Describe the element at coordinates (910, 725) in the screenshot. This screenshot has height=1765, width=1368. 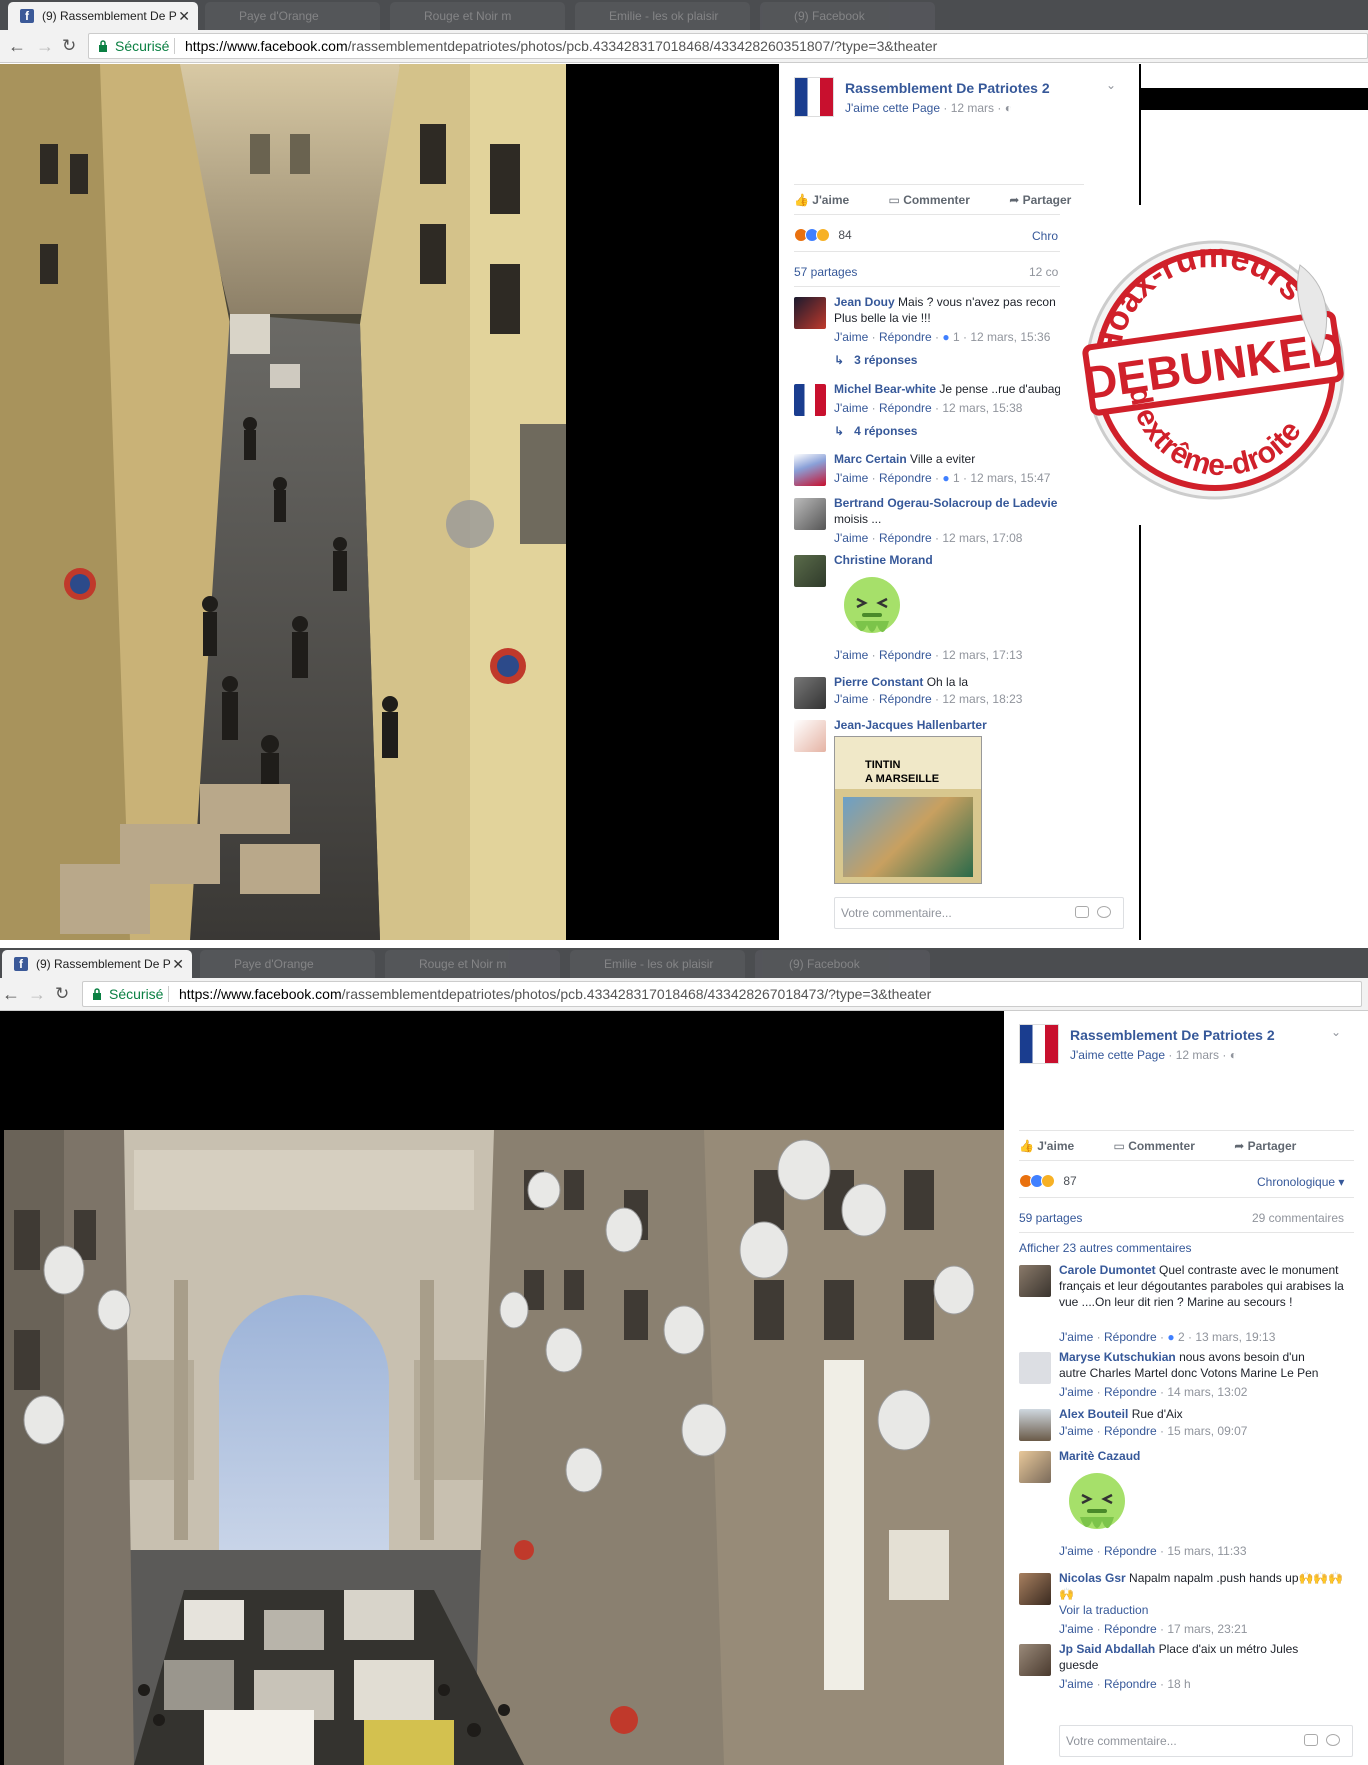
I see `comment-author-link: Jean-Jacques Hallenbarter` at that location.